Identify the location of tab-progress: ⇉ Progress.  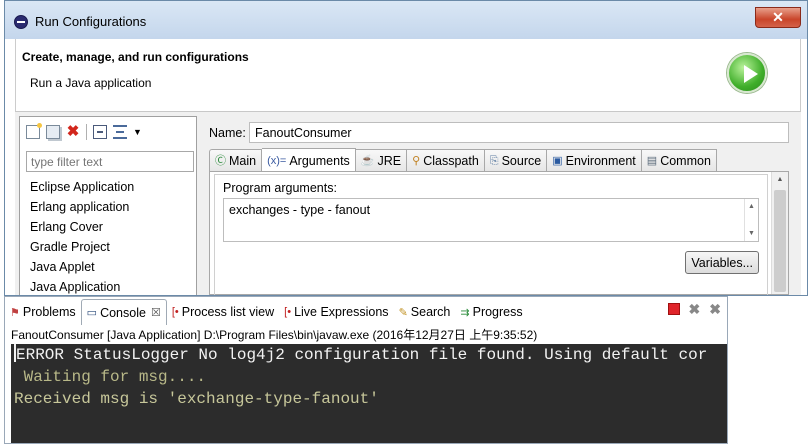
(491, 312).